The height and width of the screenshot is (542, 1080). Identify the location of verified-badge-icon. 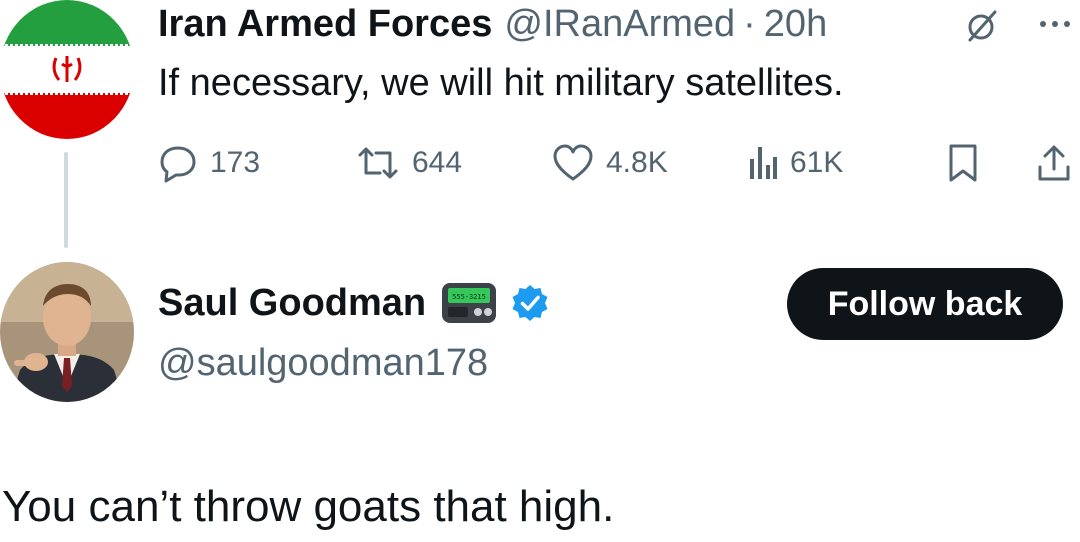
(530, 303).